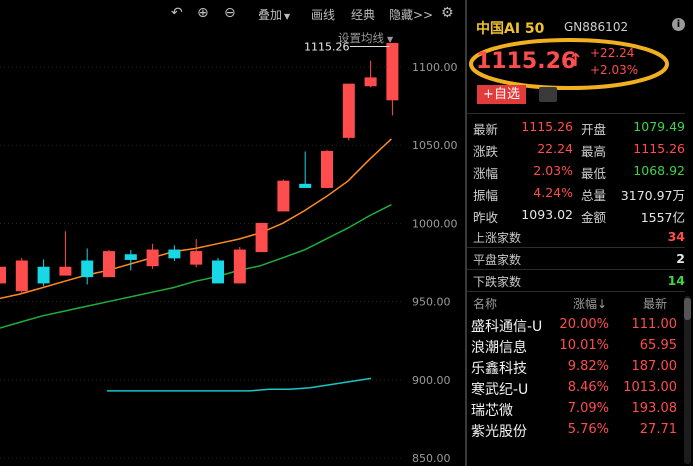 The height and width of the screenshot is (466, 693). Describe the element at coordinates (594, 217) in the screenshot. I see `stat-label: 金额` at that location.